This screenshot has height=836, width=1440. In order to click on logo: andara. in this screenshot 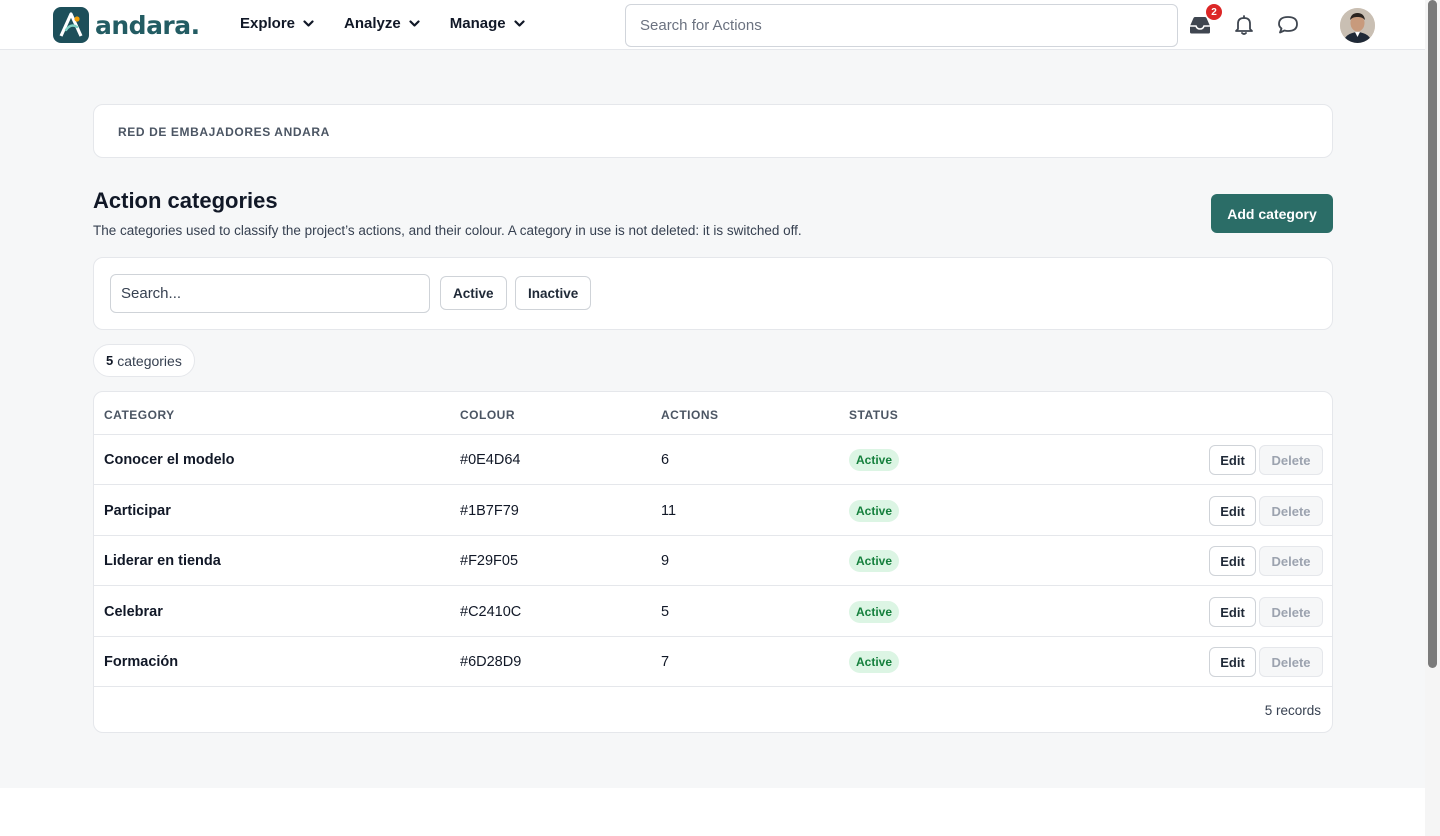, I will do `click(126, 25)`.